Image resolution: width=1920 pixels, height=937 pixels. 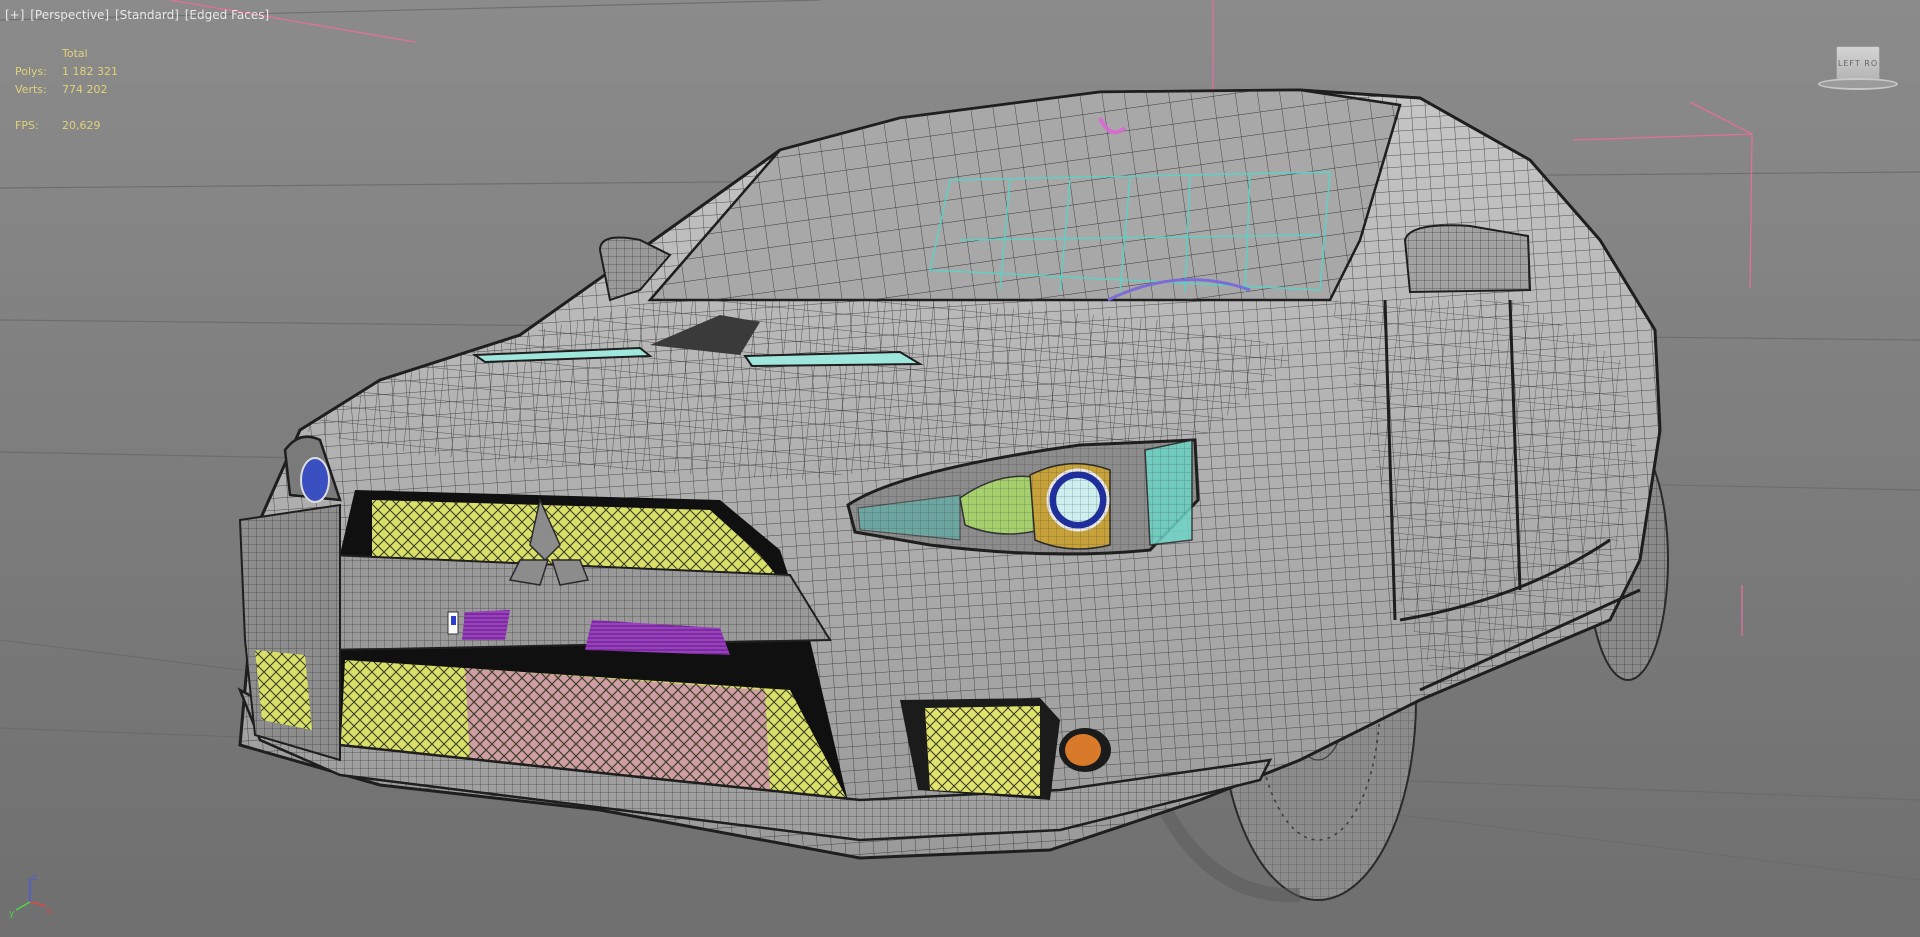 I want to click on stats-polys-row: Polys: 1 182 321, so click(x=66, y=72).